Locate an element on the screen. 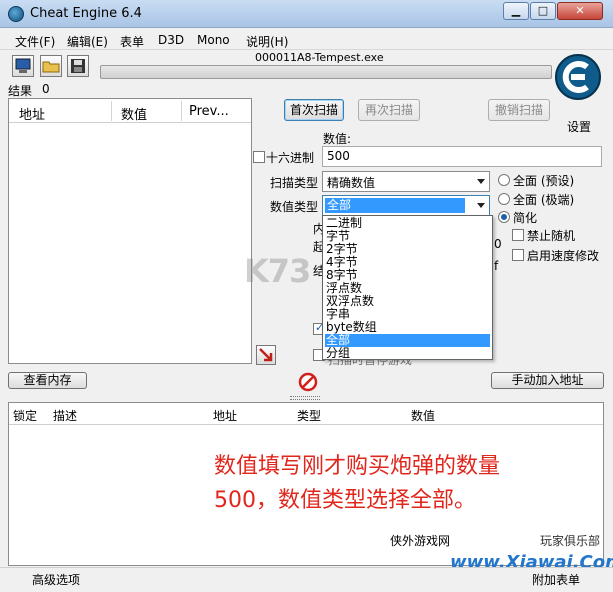 The image size is (613, 592). computer-icon is located at coordinates (23, 65).